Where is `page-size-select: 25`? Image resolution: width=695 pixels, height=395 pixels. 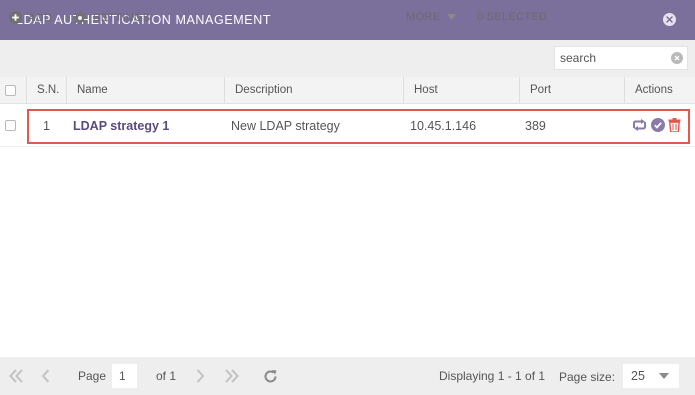
page-size-select: 25 is located at coordinates (651, 376).